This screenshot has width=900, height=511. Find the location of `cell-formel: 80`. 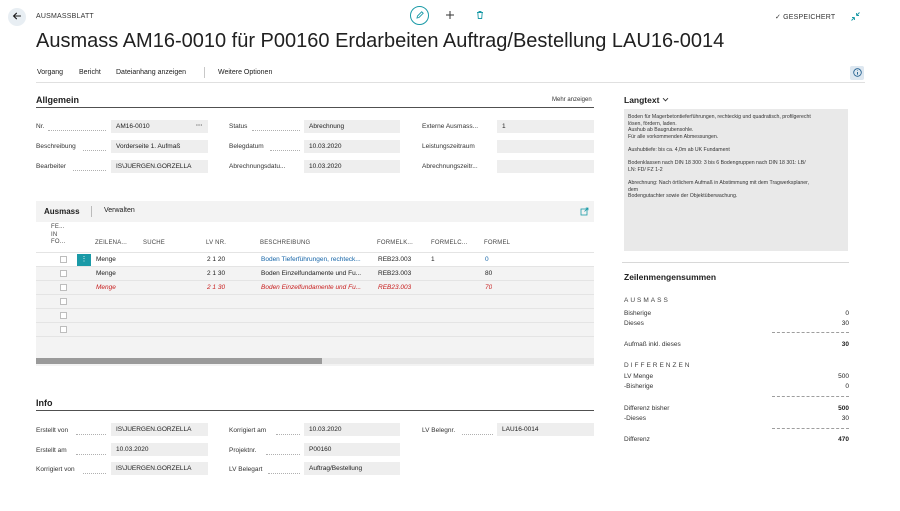

cell-formel: 80 is located at coordinates (488, 273).